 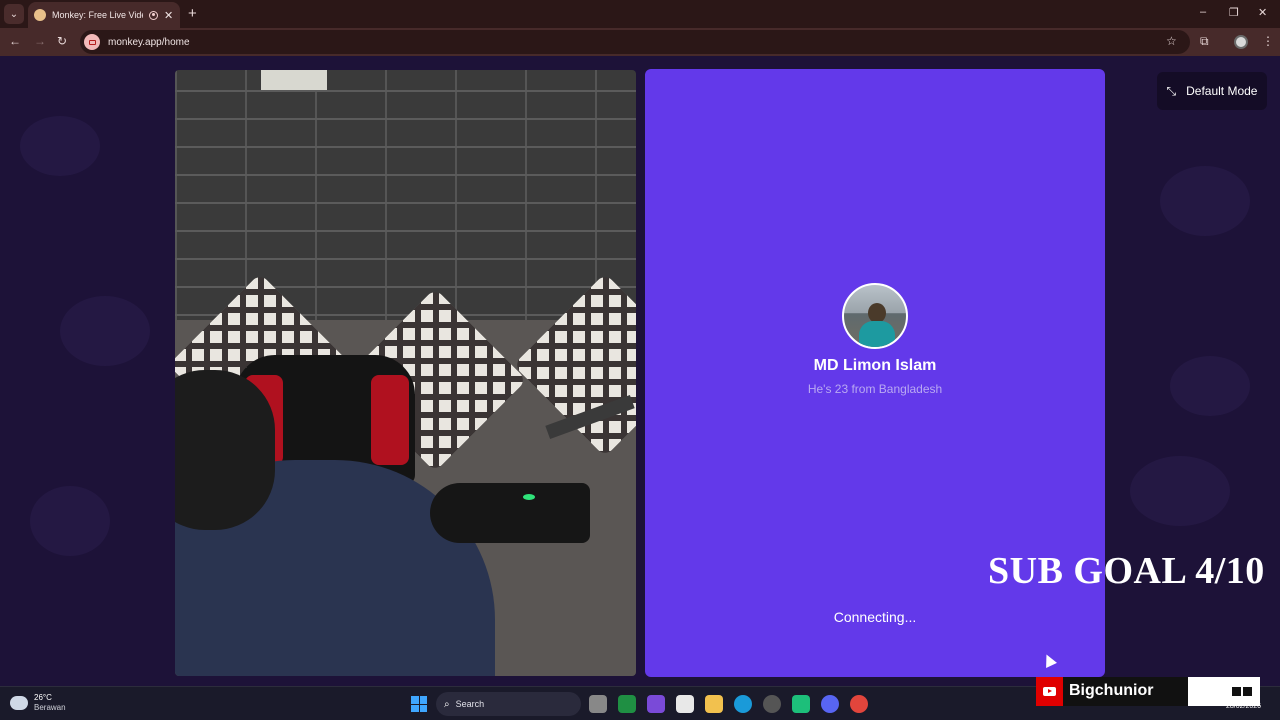 I want to click on remote-user-name: MD Limon Islam, so click(x=875, y=365).